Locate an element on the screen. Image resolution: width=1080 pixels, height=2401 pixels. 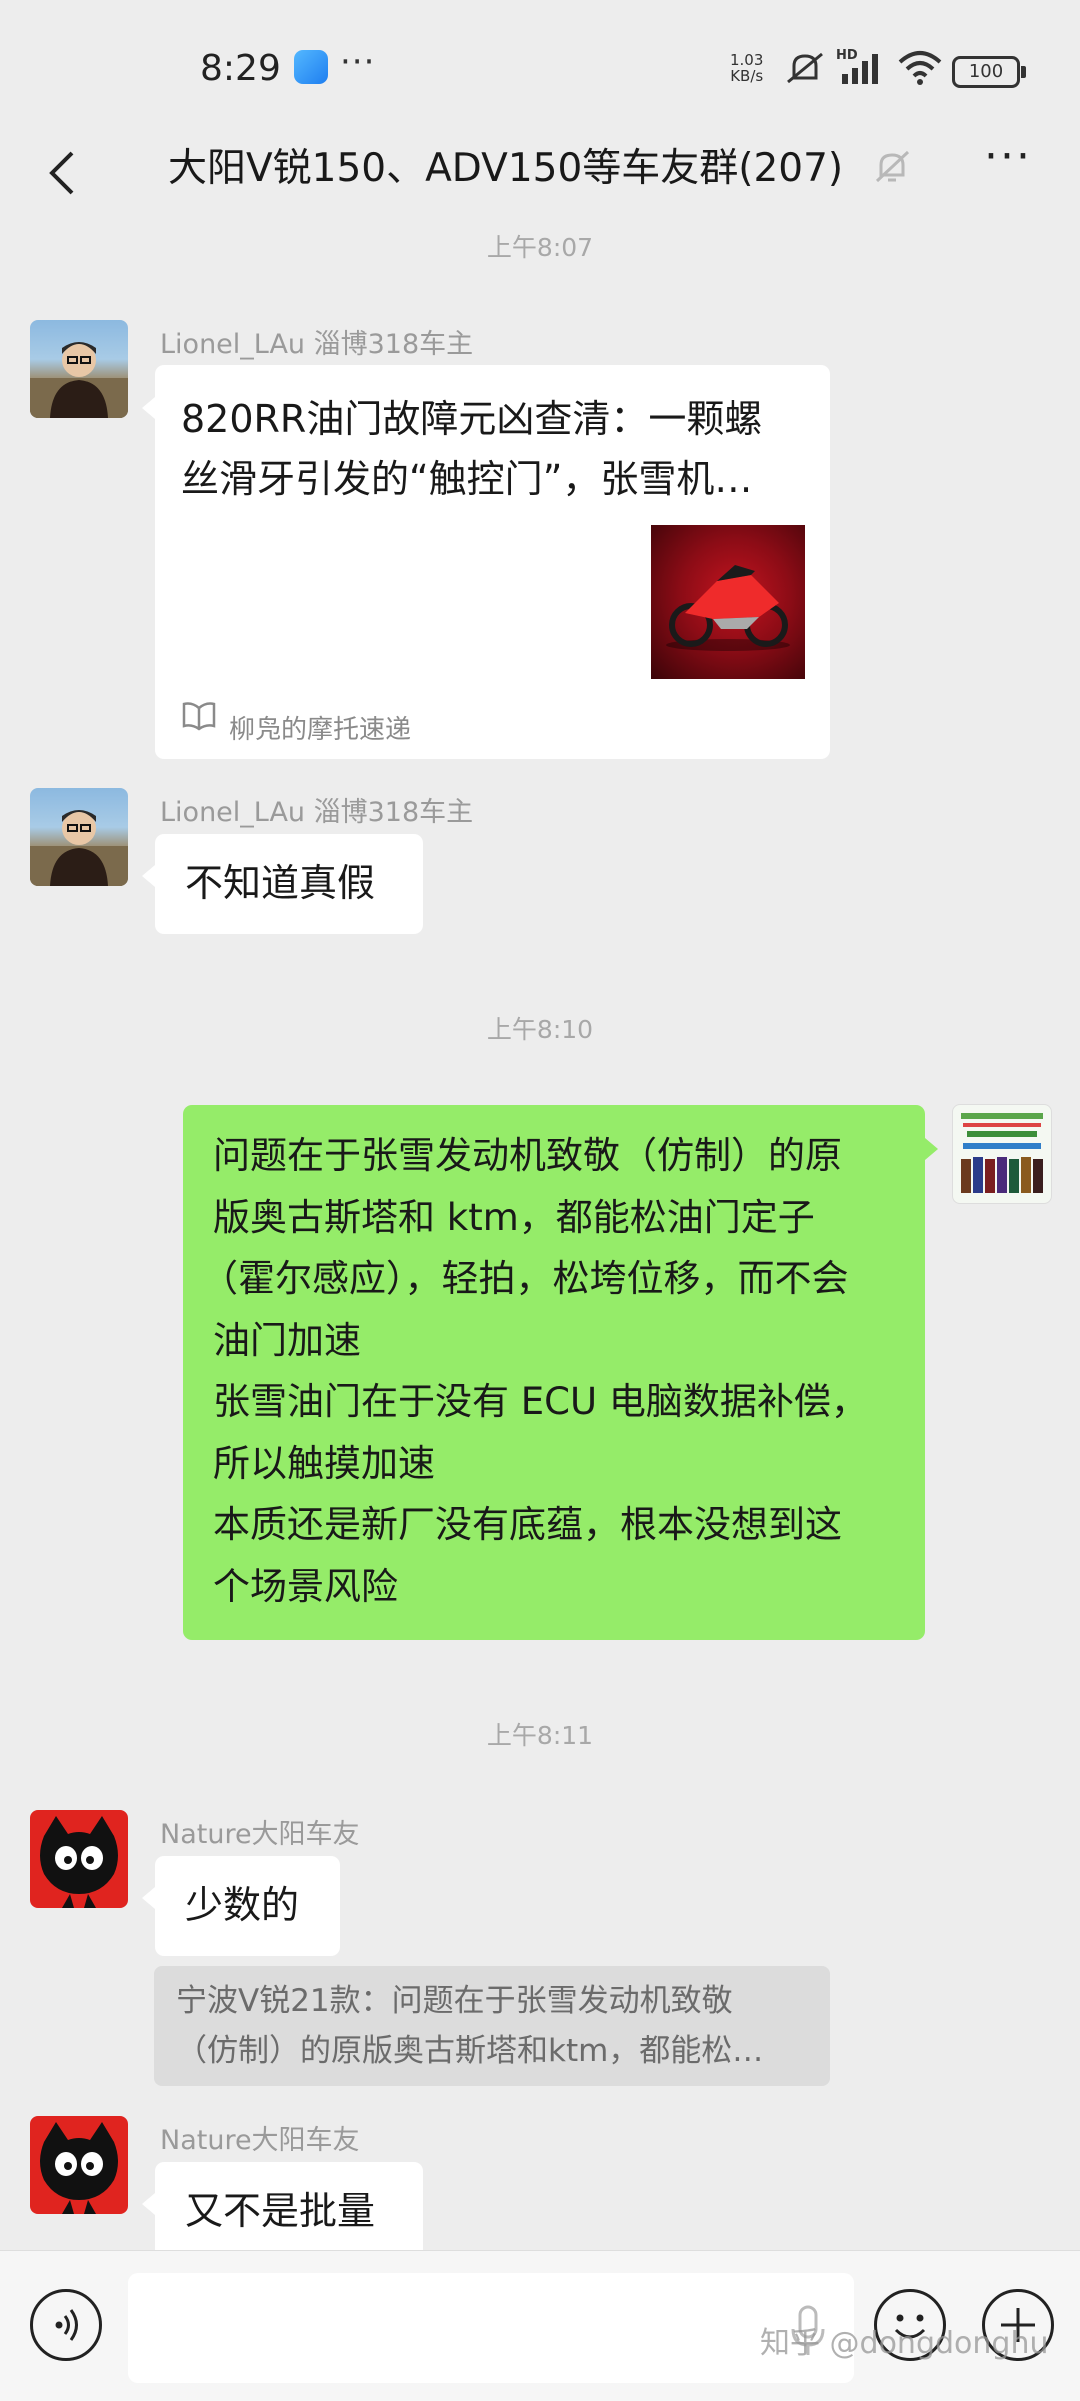
message-bubble: 不知道真假 is located at coordinates (289, 884).